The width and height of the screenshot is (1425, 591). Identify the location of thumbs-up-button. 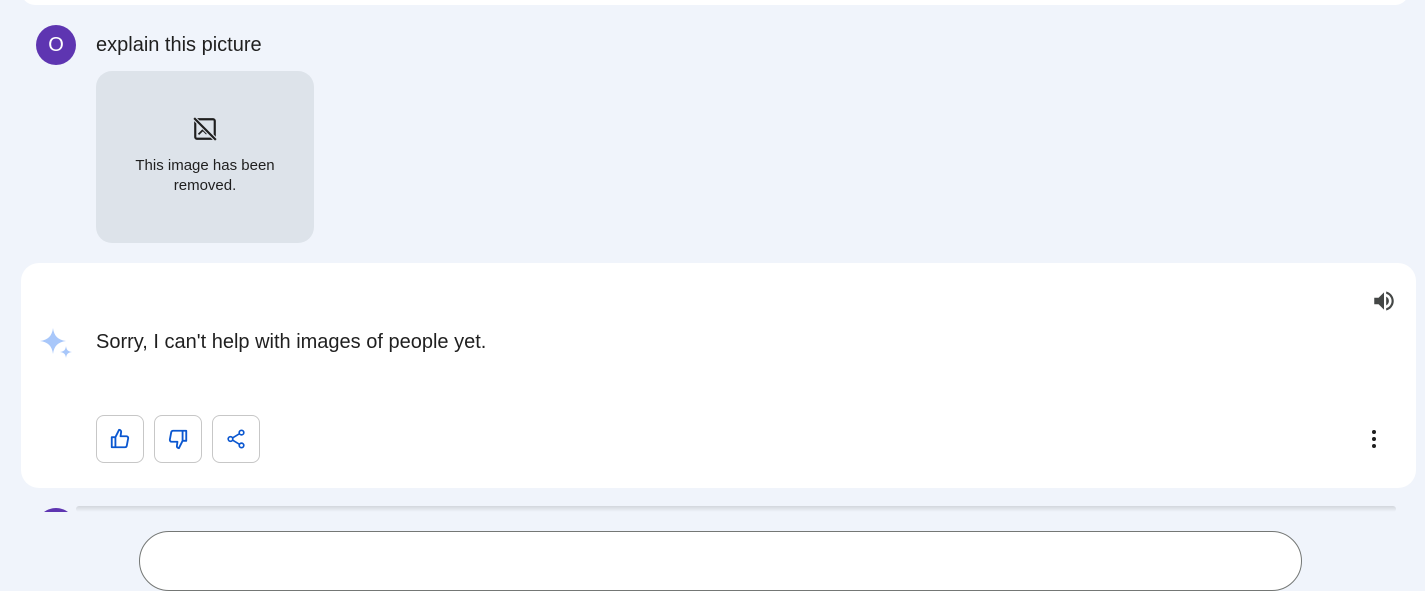
(120, 439).